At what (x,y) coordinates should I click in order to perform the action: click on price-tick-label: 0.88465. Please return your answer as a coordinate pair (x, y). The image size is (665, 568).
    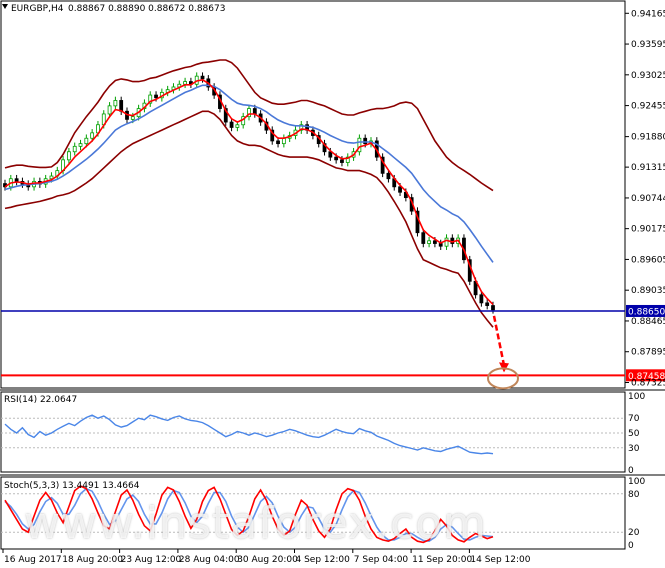
    Looking at the image, I should click on (648, 322).